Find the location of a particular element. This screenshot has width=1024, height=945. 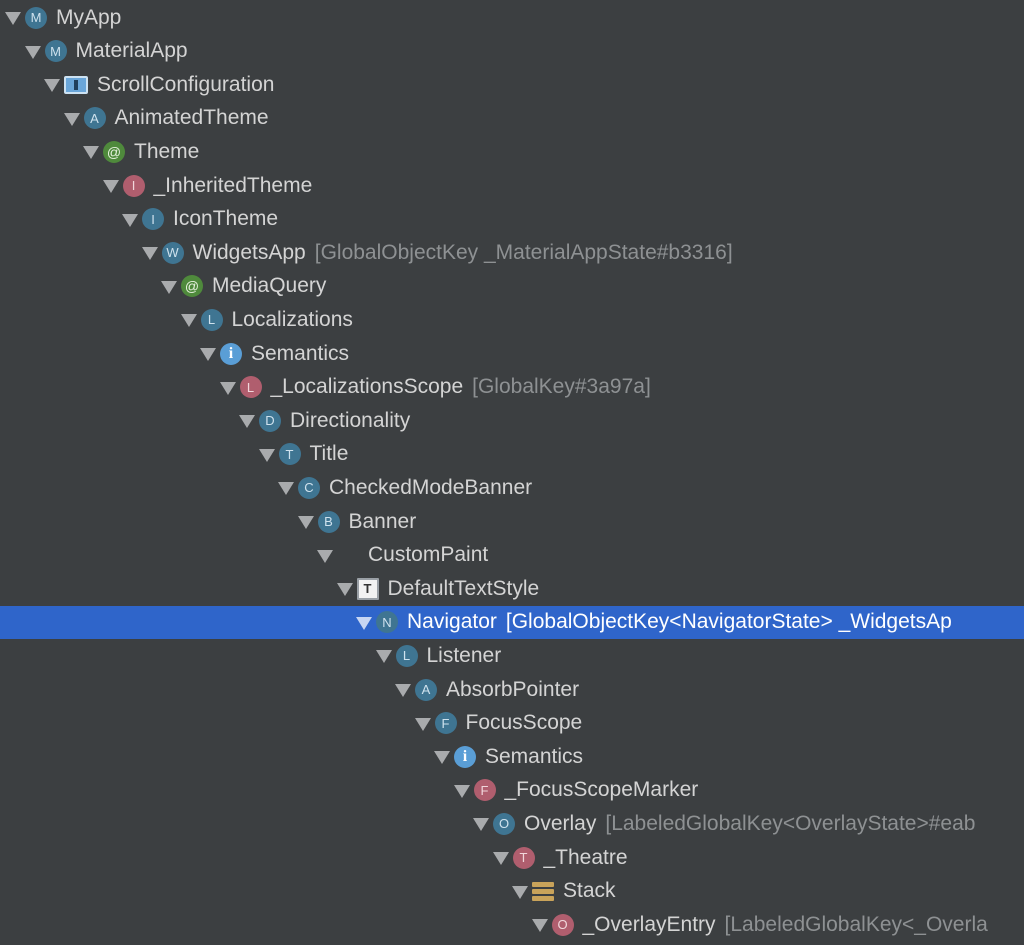

widget-name: MyApp is located at coordinates (89, 17).